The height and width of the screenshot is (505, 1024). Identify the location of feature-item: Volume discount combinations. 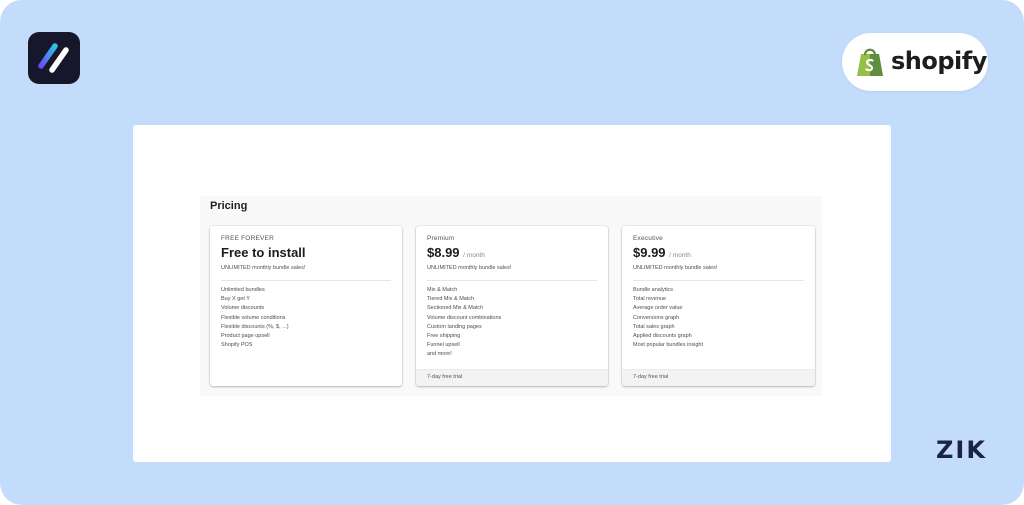
(464, 317).